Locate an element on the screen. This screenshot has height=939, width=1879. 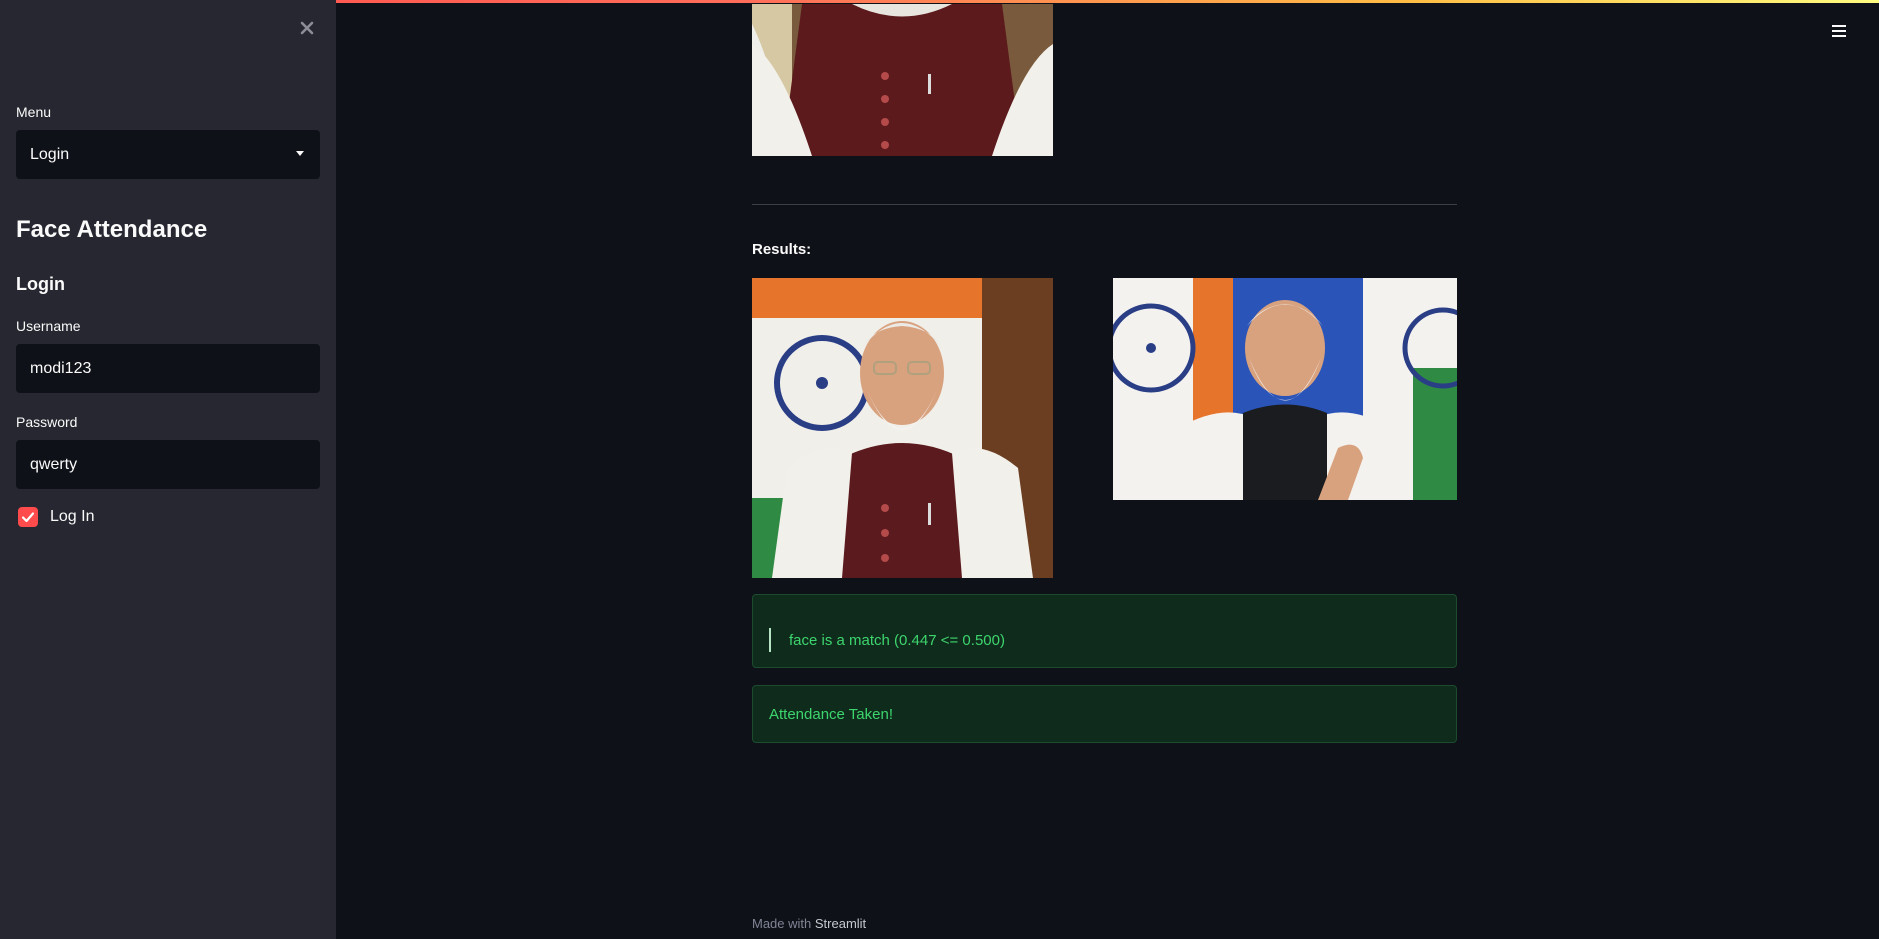
chevron-down-icon is located at coordinates (300, 153).